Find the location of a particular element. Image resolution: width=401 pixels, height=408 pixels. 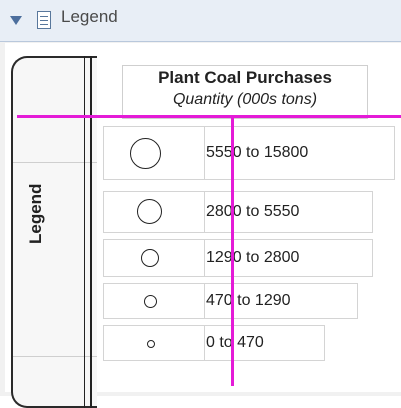

legend-entry: 0 to 470 is located at coordinates (214, 343).